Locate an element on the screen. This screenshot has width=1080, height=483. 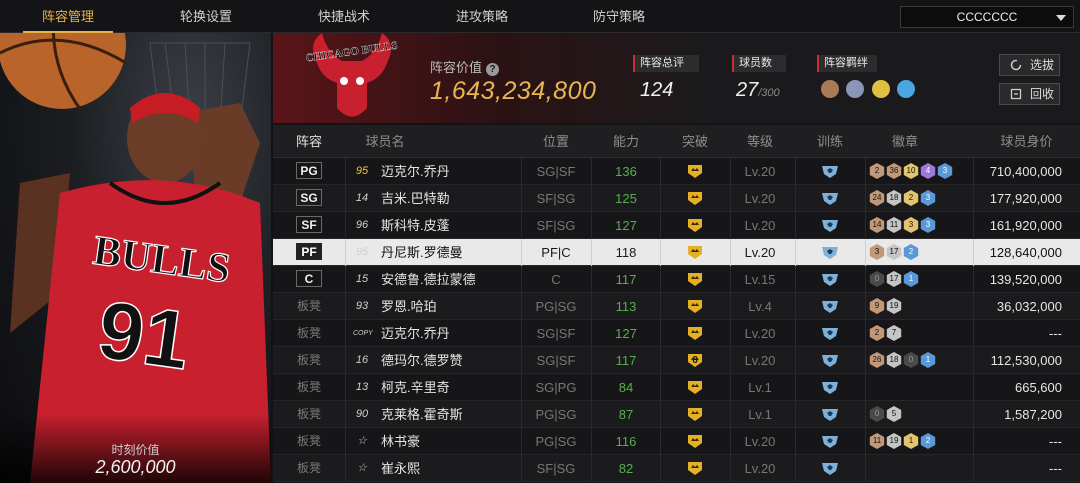
table-row: C 15 安德鲁.德拉蒙德 C 117 Lv.15 0 17 1 139,520,000 is located at coordinates (676, 279).